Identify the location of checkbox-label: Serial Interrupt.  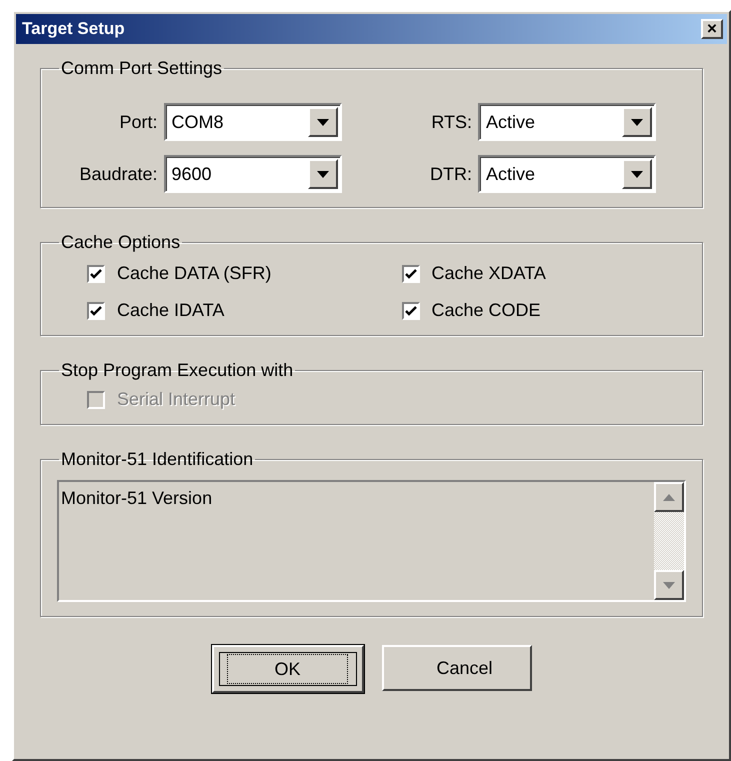
(176, 399).